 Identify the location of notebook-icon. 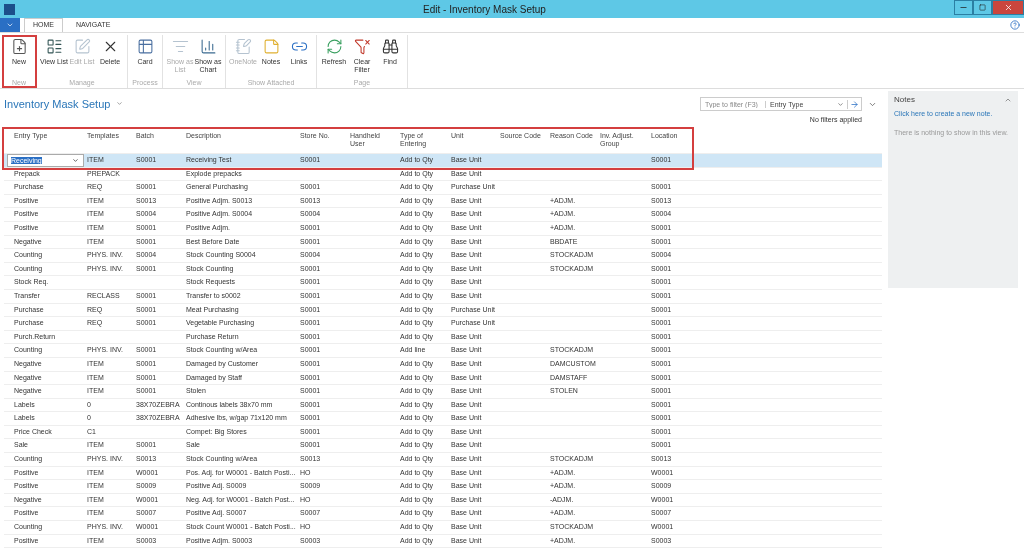
(243, 46).